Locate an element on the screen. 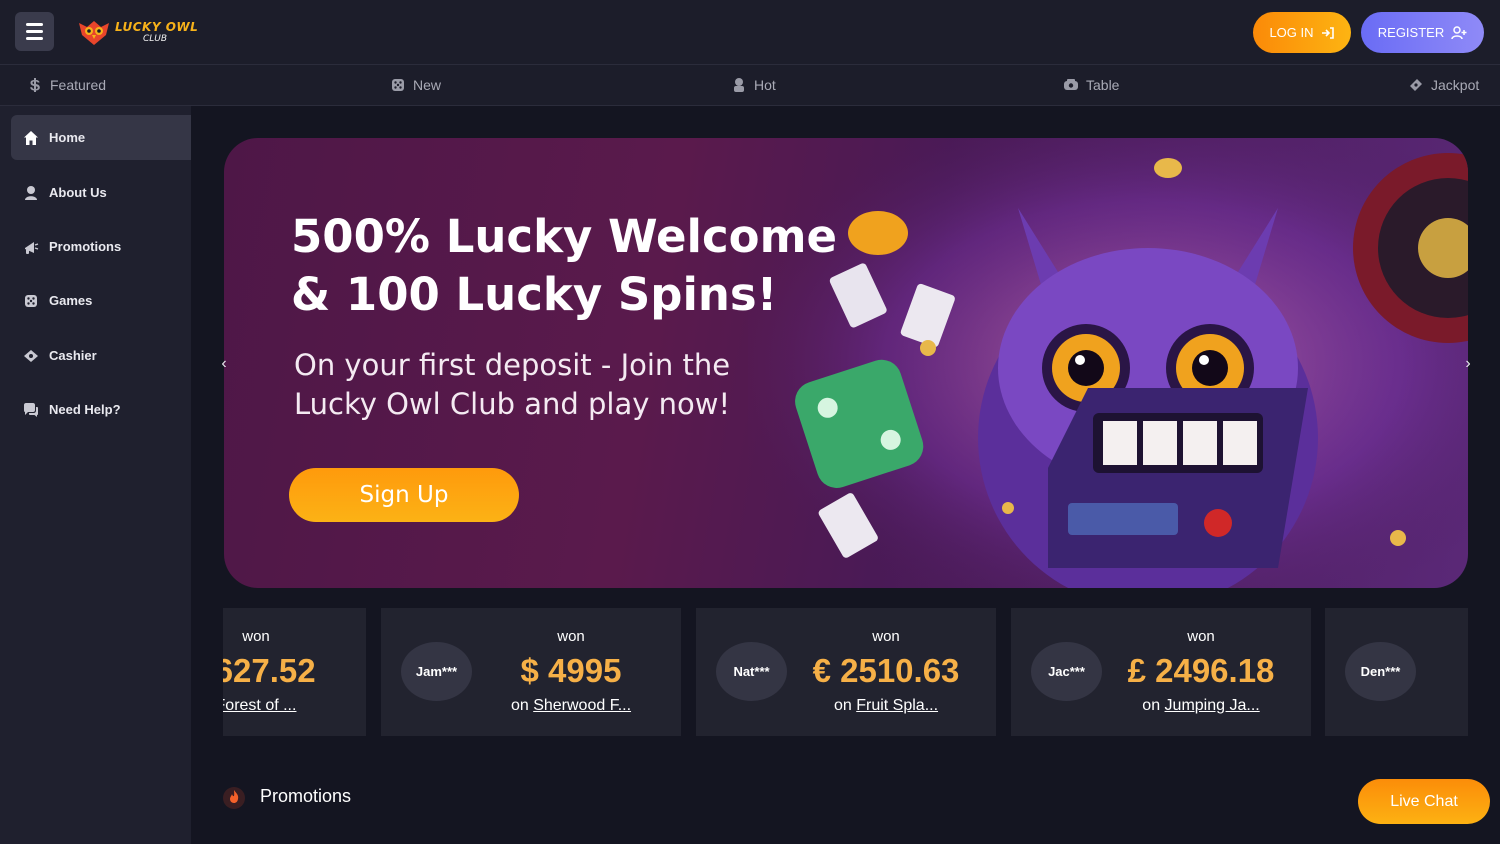 The height and width of the screenshot is (844, 1500). sidebar-item-label: Games is located at coordinates (71, 300).